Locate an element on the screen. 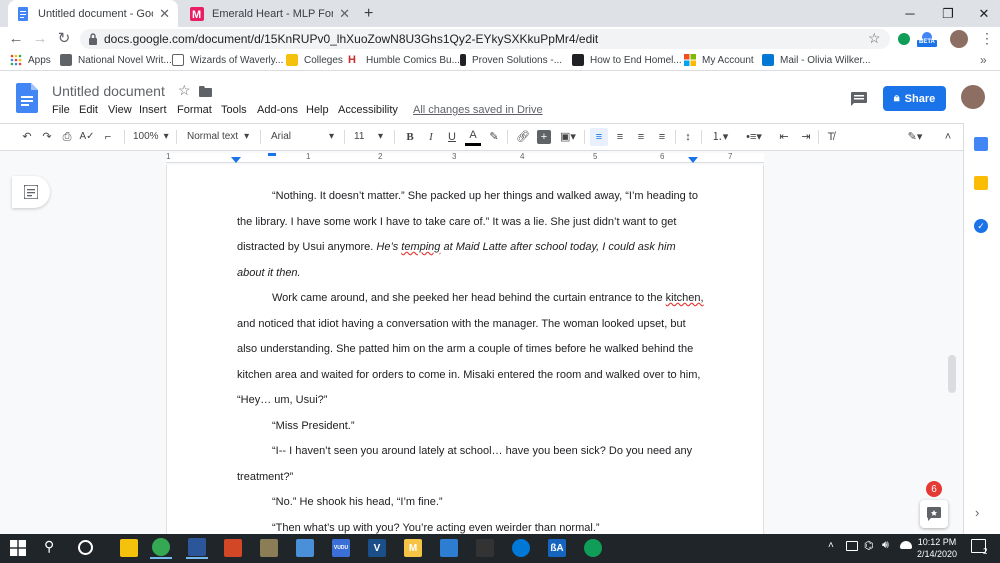  menu-edit: Edit is located at coordinates (88, 110).